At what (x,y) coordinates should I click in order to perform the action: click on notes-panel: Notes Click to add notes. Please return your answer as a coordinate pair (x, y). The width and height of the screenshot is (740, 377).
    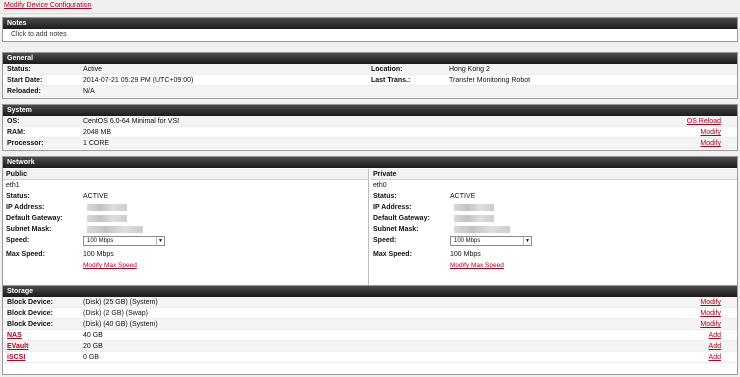
    Looking at the image, I should click on (370, 29).